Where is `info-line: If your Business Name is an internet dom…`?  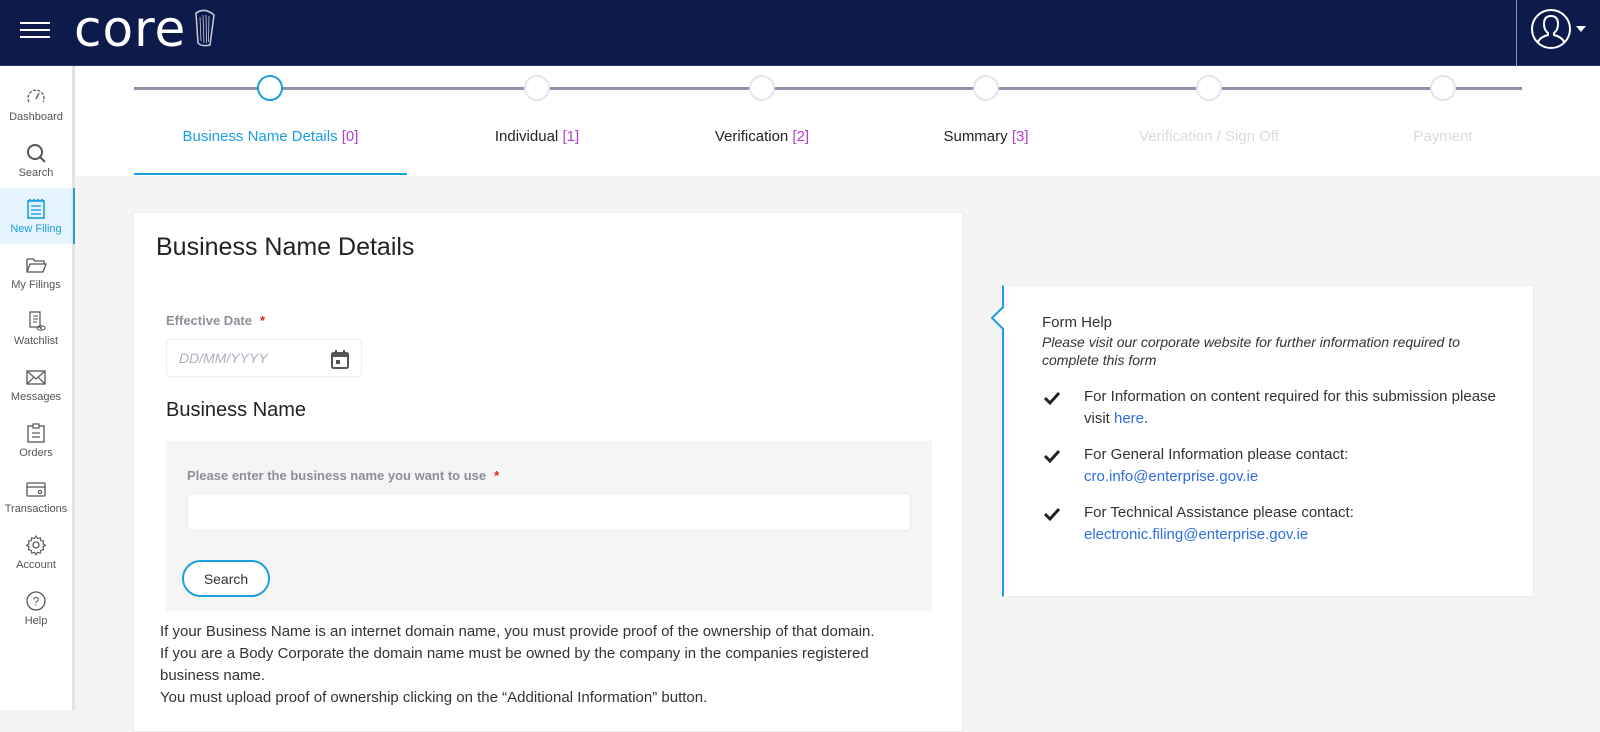 info-line: If your Business Name is an internet dom… is located at coordinates (517, 631).